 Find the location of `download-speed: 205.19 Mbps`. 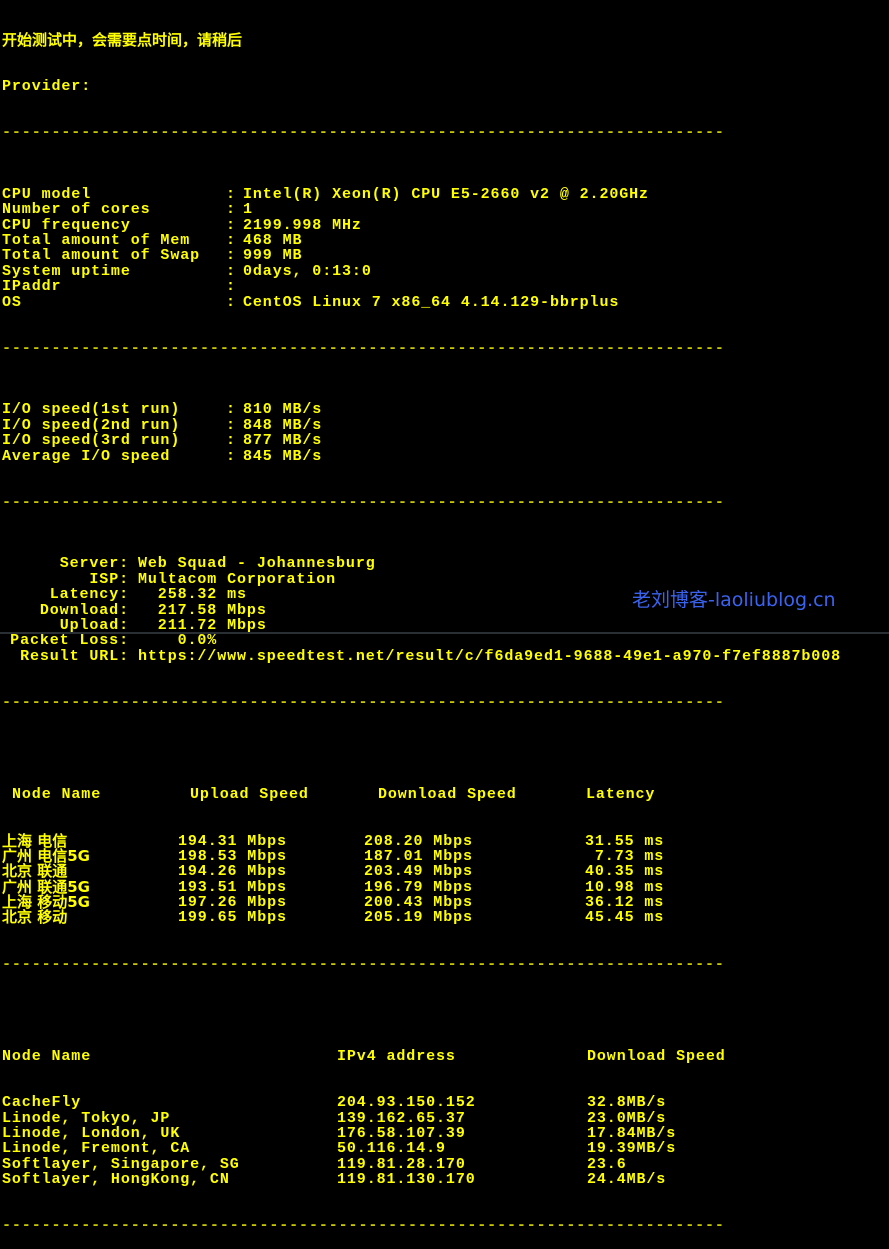

download-speed: 205.19 Mbps is located at coordinates (418, 918).